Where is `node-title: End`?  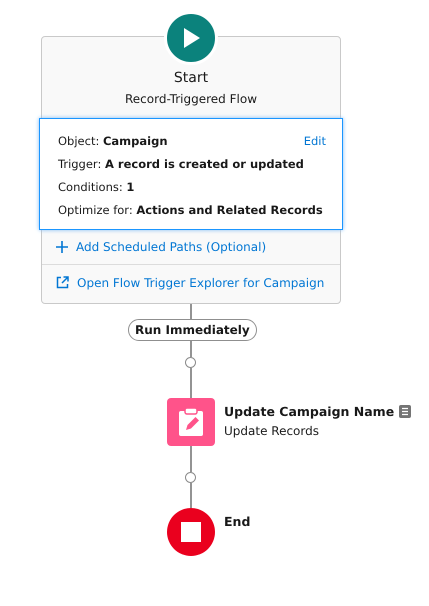
node-title: End is located at coordinates (237, 521).